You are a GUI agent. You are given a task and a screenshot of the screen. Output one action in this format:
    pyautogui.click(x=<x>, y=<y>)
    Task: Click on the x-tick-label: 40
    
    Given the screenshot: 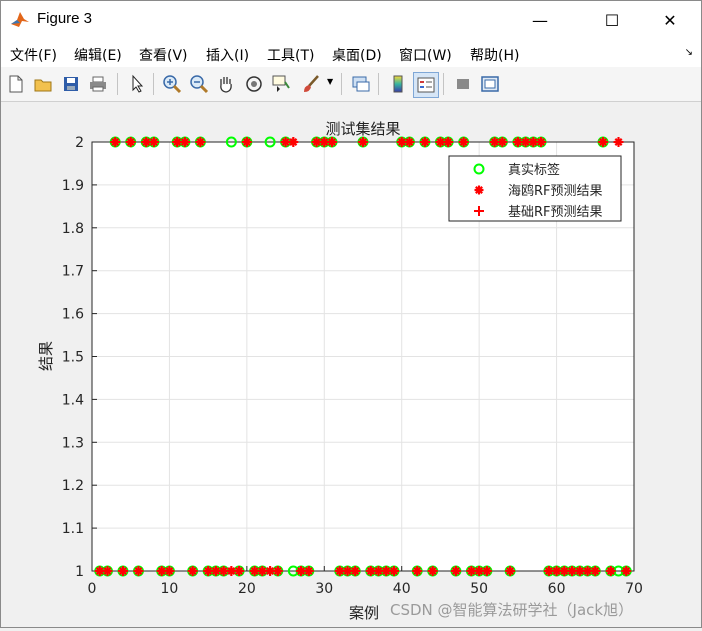 What is the action you would take?
    pyautogui.click(x=402, y=589)
    